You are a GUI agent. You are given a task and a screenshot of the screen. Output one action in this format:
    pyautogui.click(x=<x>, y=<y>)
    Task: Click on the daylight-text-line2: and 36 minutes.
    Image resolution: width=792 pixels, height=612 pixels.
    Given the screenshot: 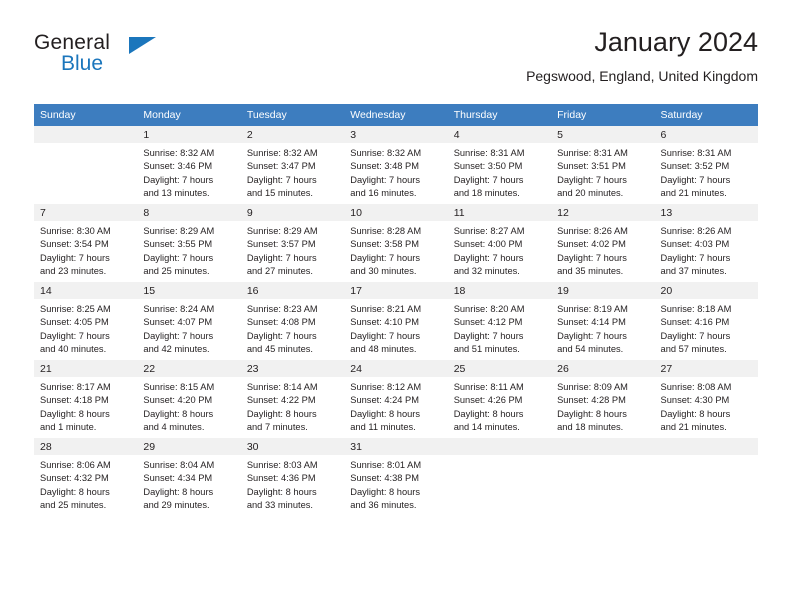 What is the action you would take?
    pyautogui.click(x=383, y=505)
    